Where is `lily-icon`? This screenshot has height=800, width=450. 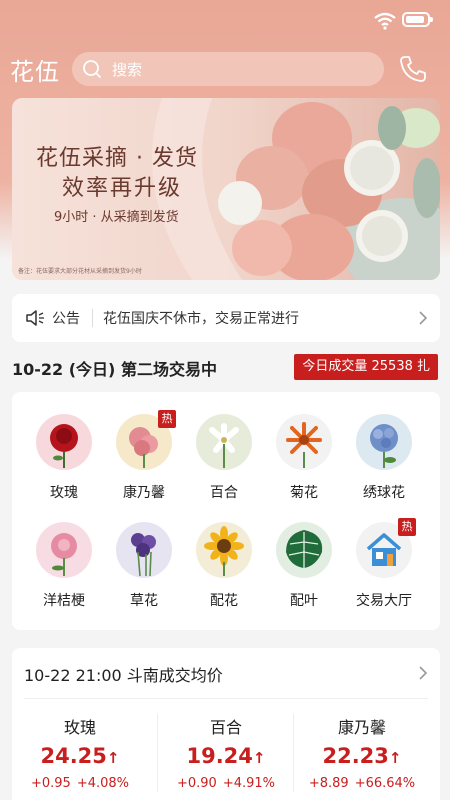
lily-icon is located at coordinates (224, 442).